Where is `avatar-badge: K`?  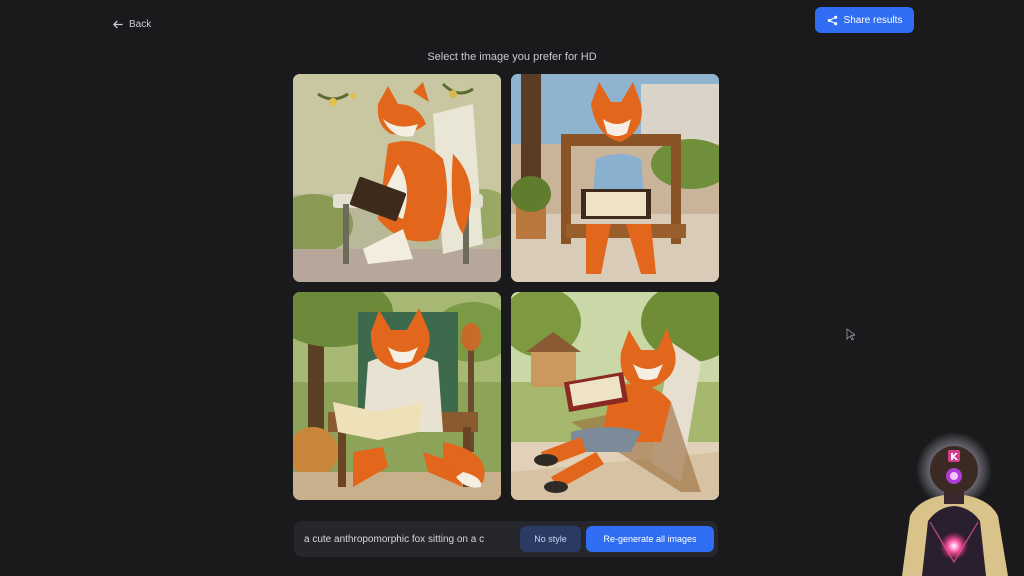
avatar-badge: K is located at coordinates (954, 457).